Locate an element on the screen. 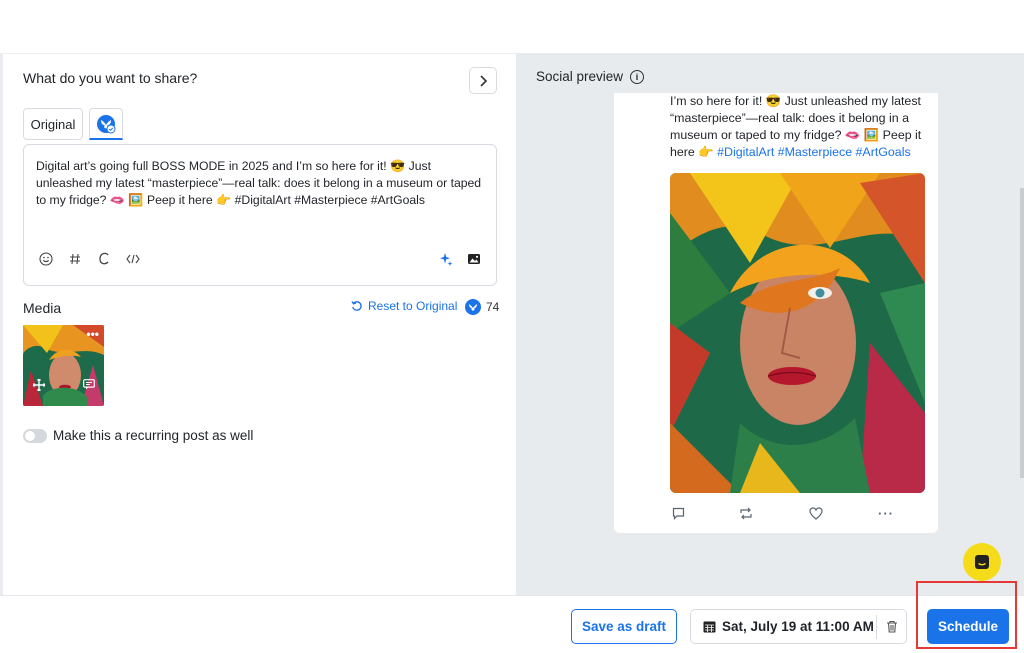 This screenshot has height=653, width=1024. hashtag-icon is located at coordinates (75, 259).